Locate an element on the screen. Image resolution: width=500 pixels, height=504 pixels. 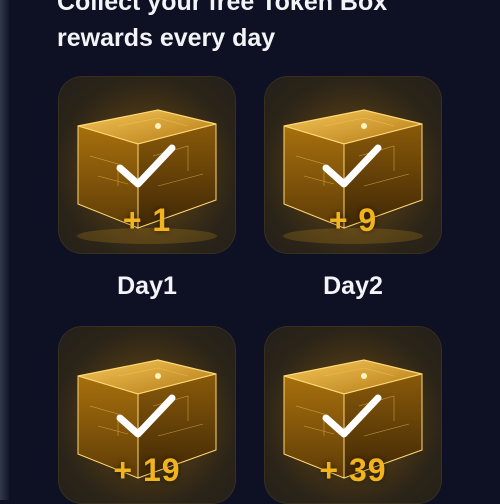
day-label: Day1 is located at coordinates (147, 286).